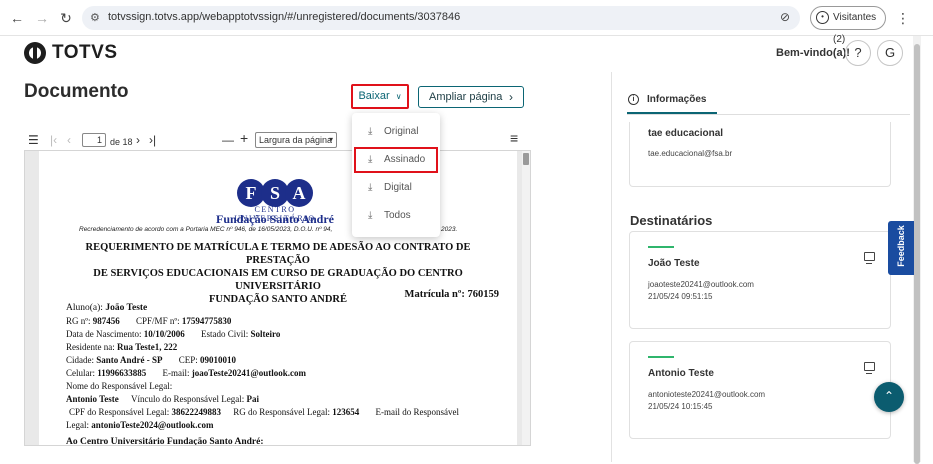 The image size is (933, 464). I want to click on guardian-email-field: Legal: antonioTeste2024@outlook.com, so click(140, 425).